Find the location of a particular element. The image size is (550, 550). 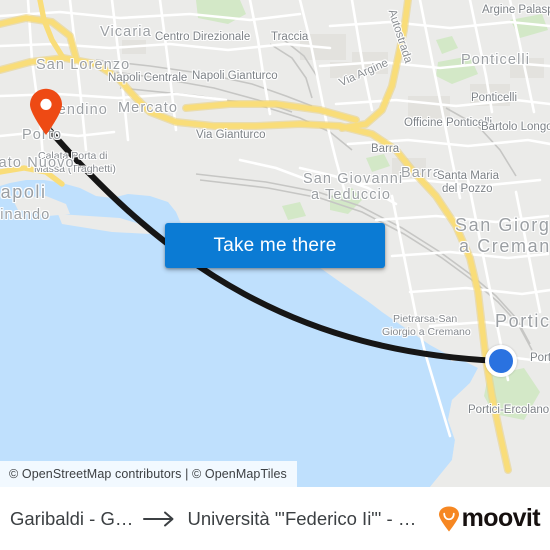

moovit-pin-icon is located at coordinates (449, 519).